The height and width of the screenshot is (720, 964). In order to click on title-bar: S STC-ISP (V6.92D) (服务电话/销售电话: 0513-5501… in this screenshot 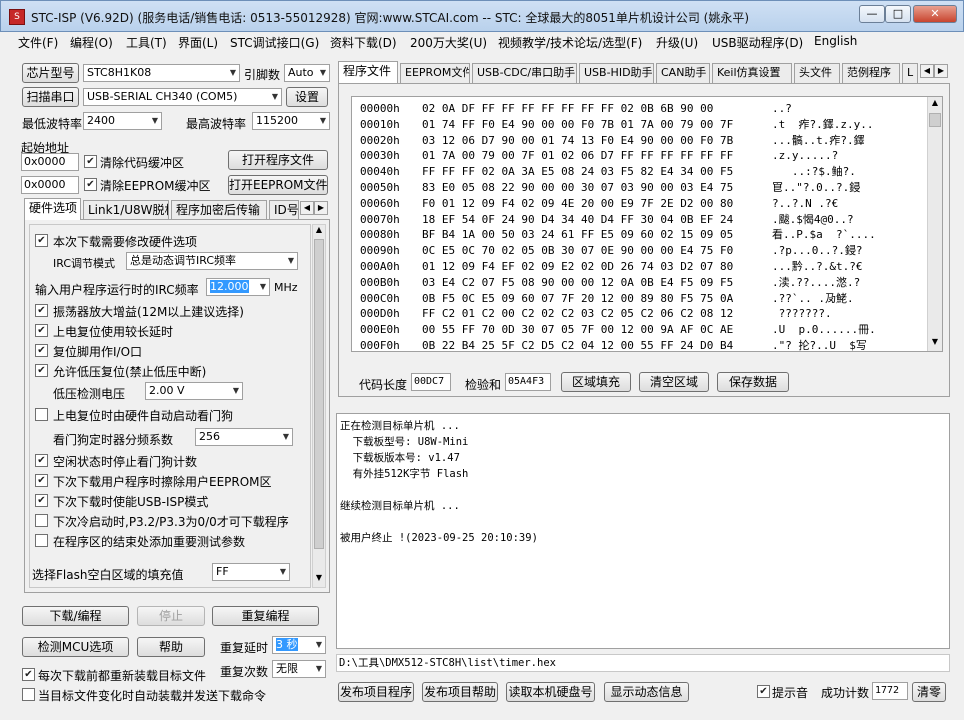, I will do `click(482, 16)`.